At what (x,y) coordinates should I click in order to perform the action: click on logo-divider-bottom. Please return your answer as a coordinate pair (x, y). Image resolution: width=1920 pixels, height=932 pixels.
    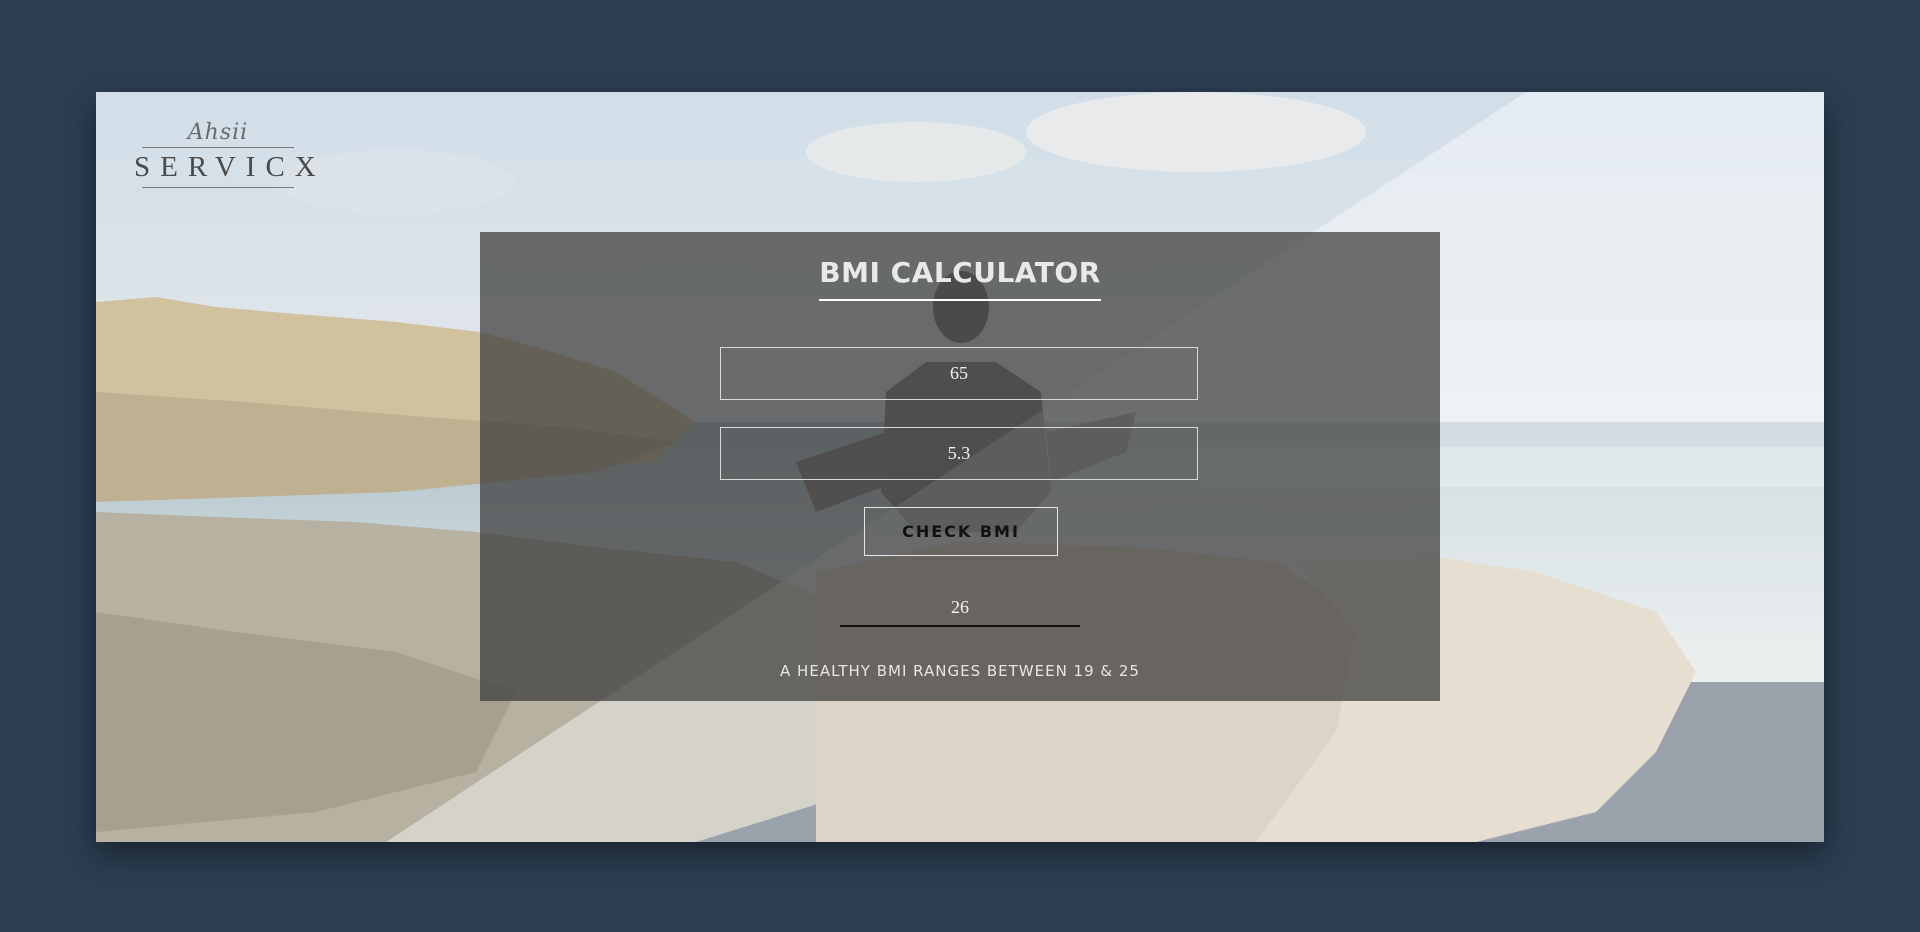
    Looking at the image, I should click on (218, 187).